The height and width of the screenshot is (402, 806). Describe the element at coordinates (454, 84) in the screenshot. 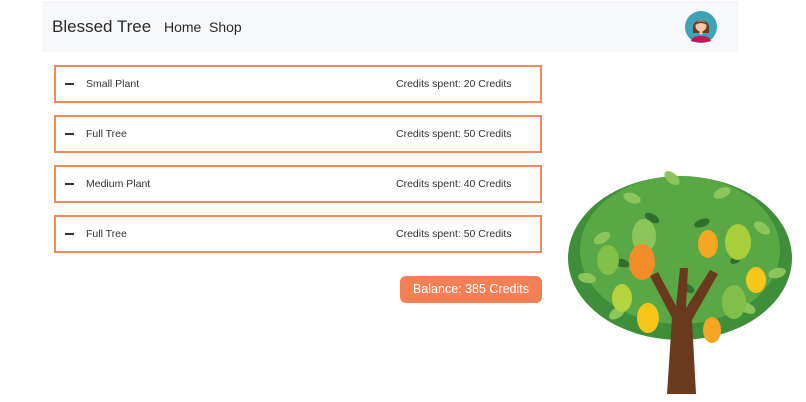

I see `credits-spent: Credits spent: 20 Credits` at that location.